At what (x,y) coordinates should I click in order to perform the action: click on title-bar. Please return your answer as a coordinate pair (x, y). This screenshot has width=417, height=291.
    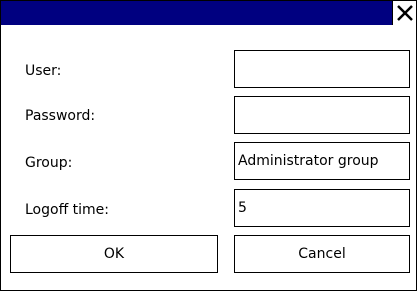
    Looking at the image, I should click on (208, 13).